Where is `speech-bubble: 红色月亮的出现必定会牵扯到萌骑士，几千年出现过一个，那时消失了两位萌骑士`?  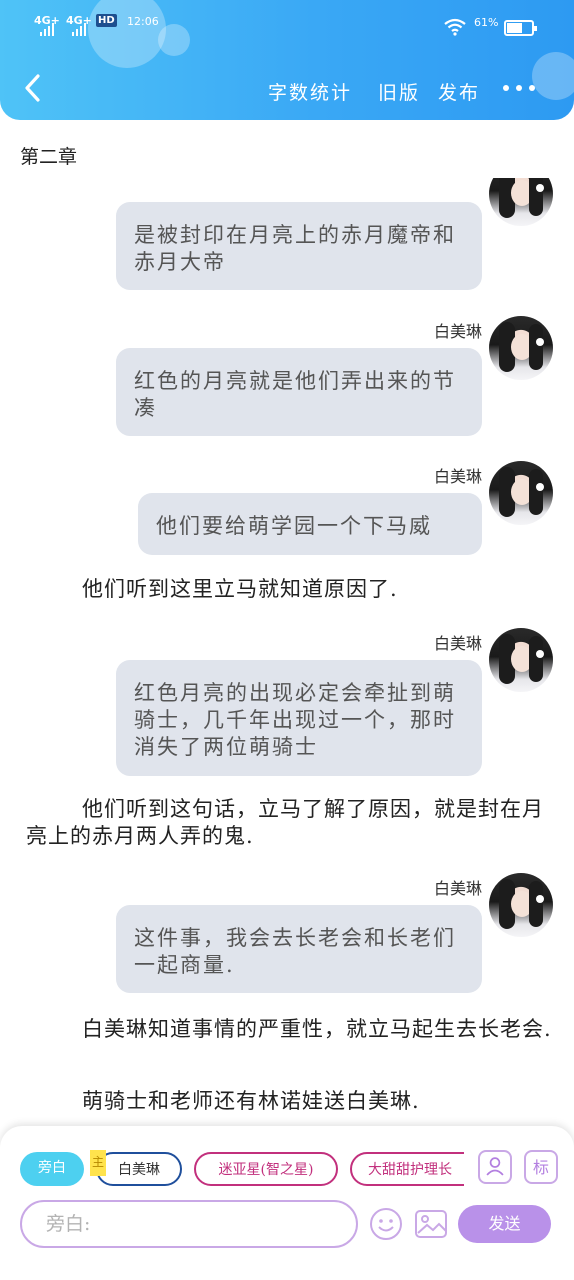
speech-bubble: 红色月亮的出现必定会牵扯到萌骑士，几千年出现过一个，那时消失了两位萌骑士 is located at coordinates (299, 718).